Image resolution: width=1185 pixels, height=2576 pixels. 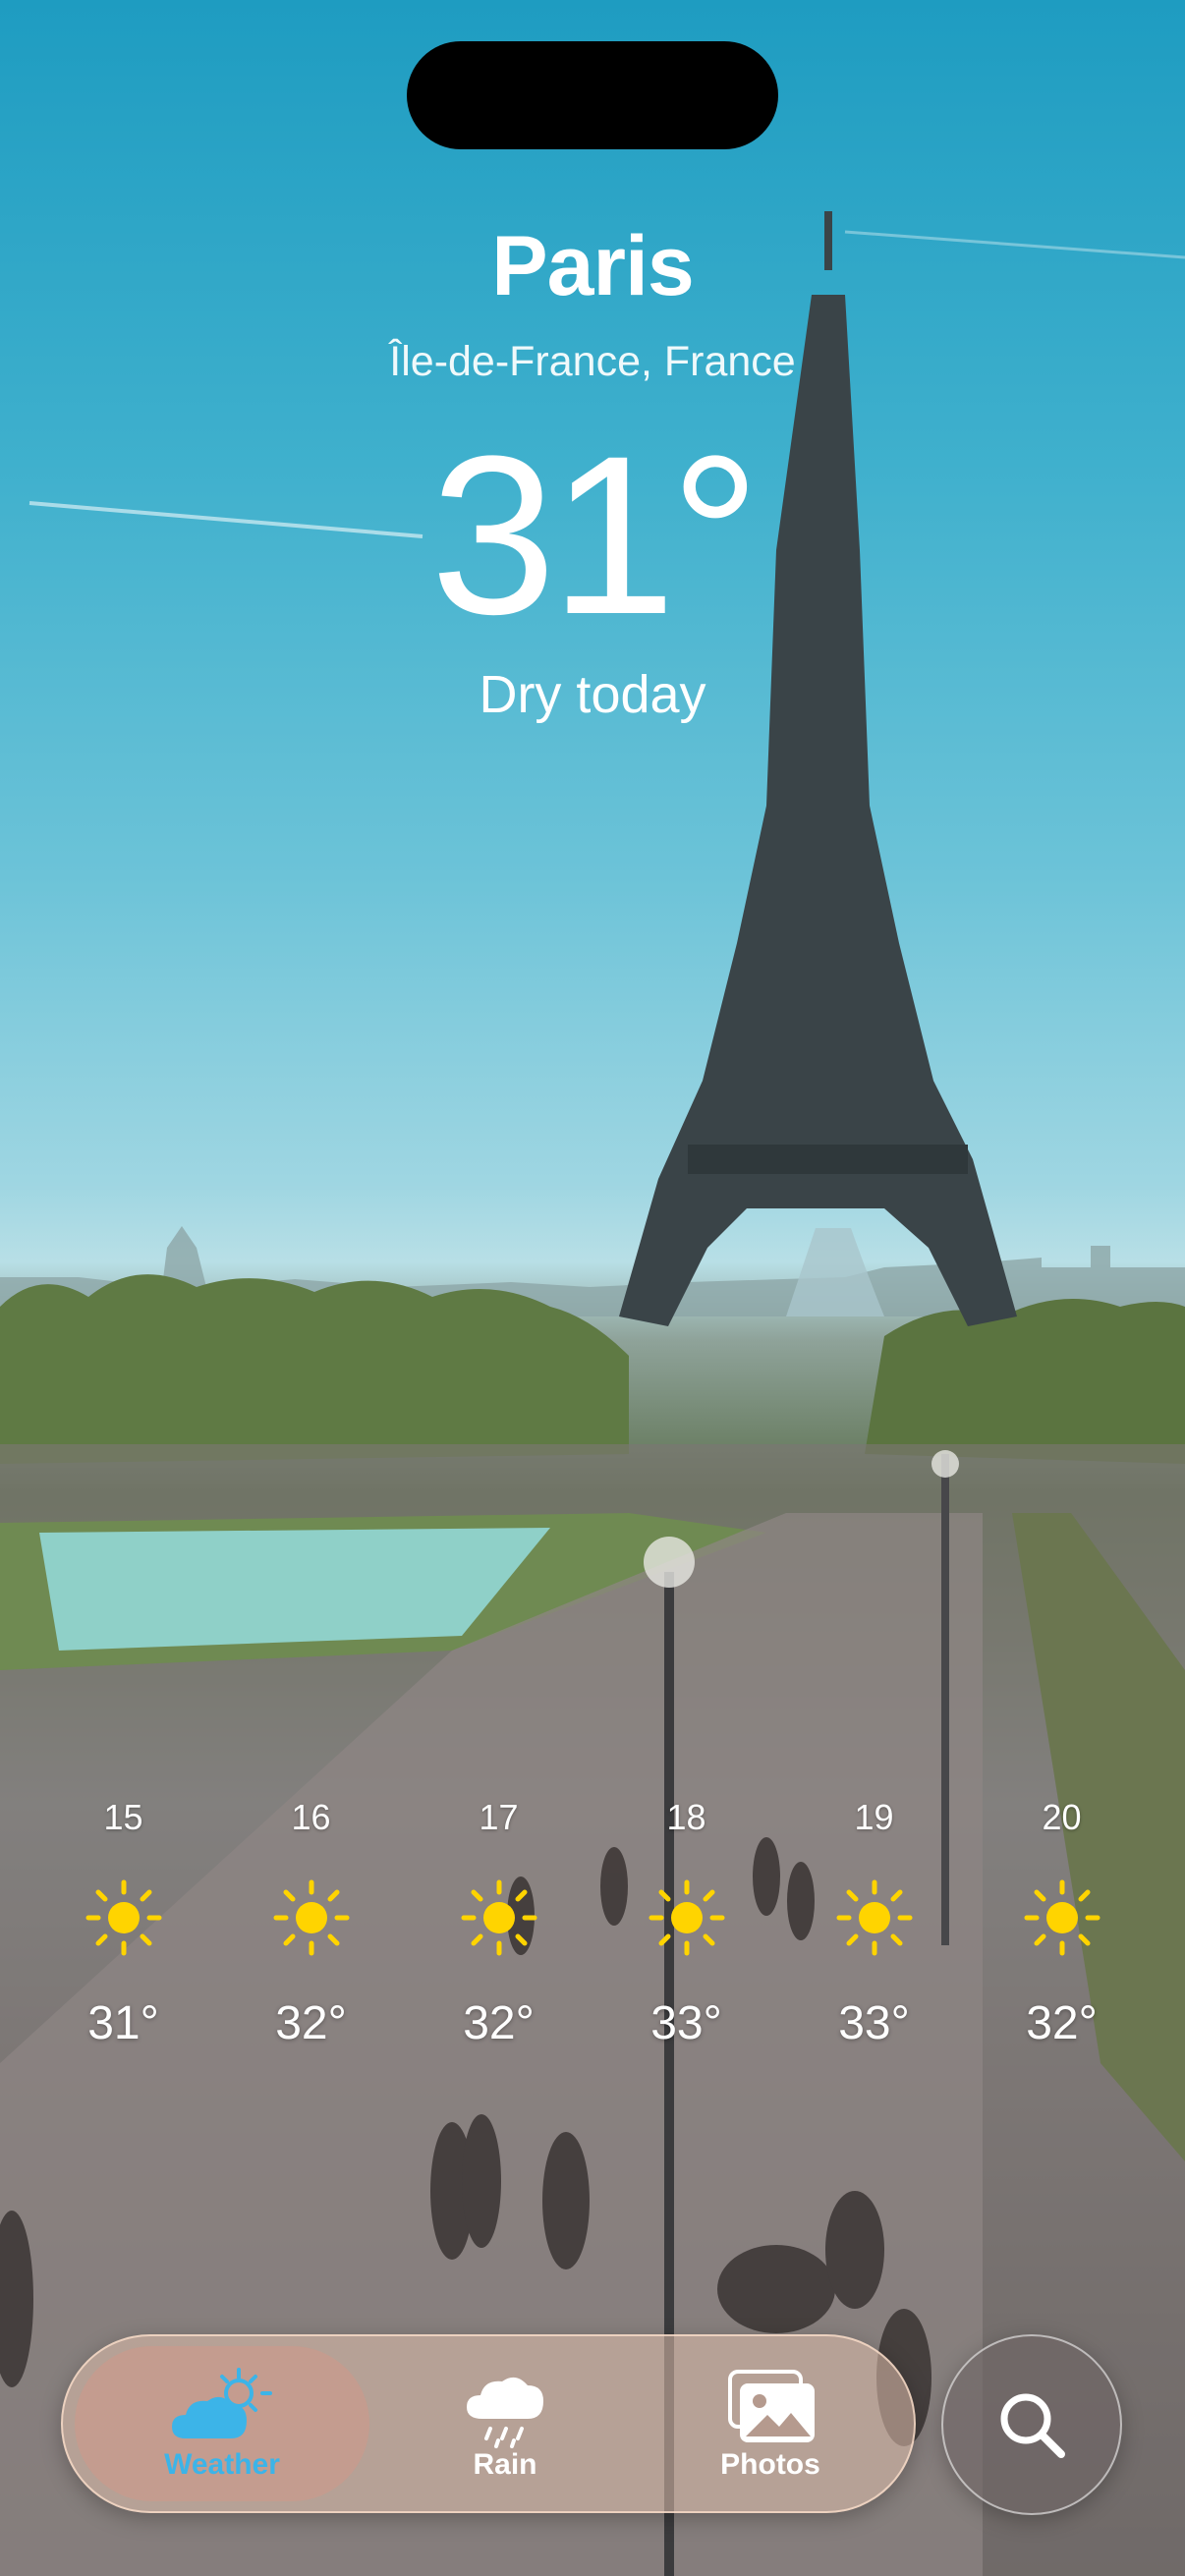 I want to click on hour-item: 19 33°, so click(x=874, y=1935).